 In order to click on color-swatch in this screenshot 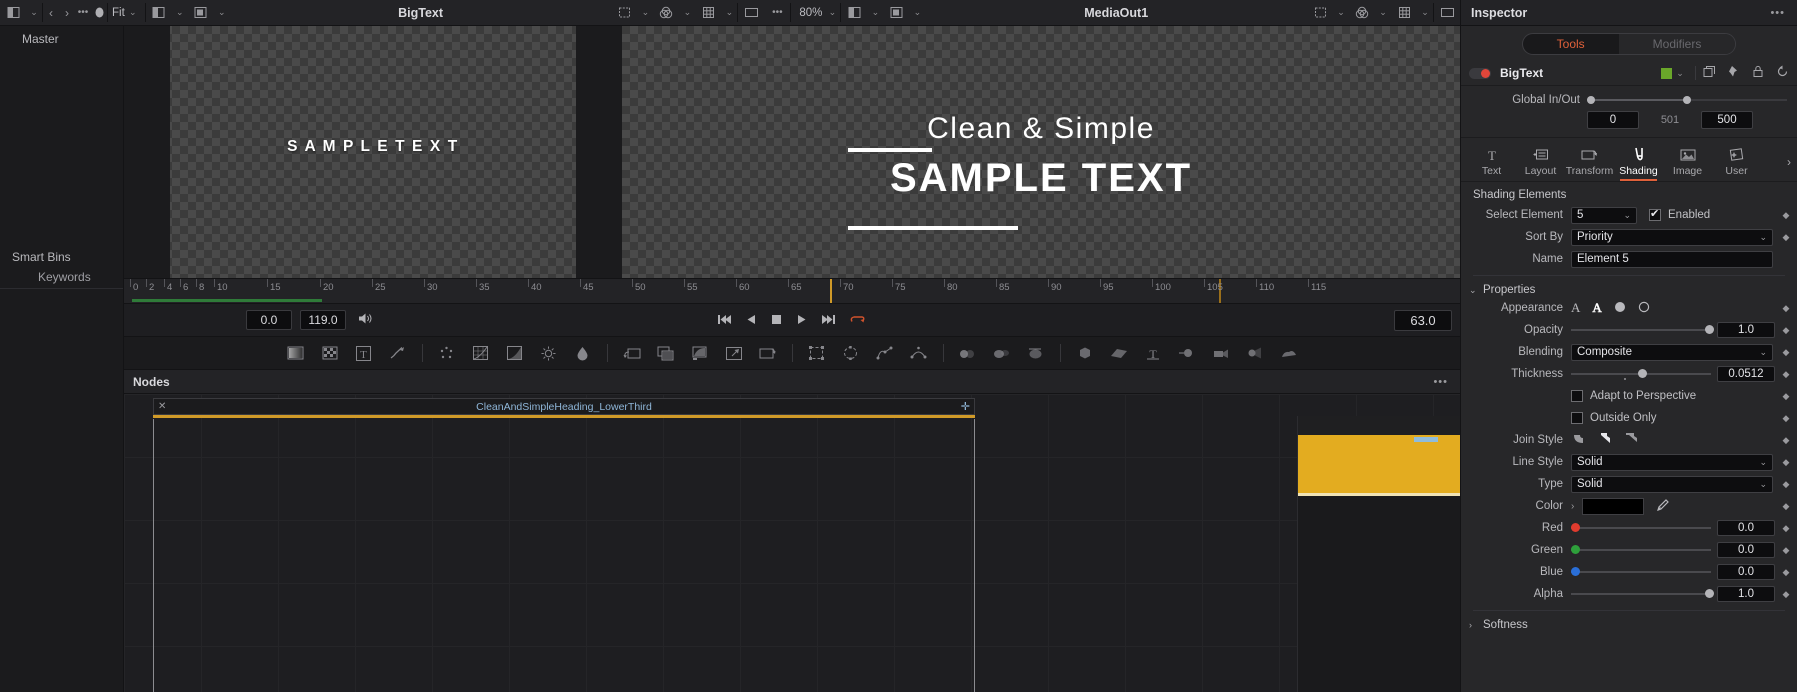, I will do `click(1613, 506)`.